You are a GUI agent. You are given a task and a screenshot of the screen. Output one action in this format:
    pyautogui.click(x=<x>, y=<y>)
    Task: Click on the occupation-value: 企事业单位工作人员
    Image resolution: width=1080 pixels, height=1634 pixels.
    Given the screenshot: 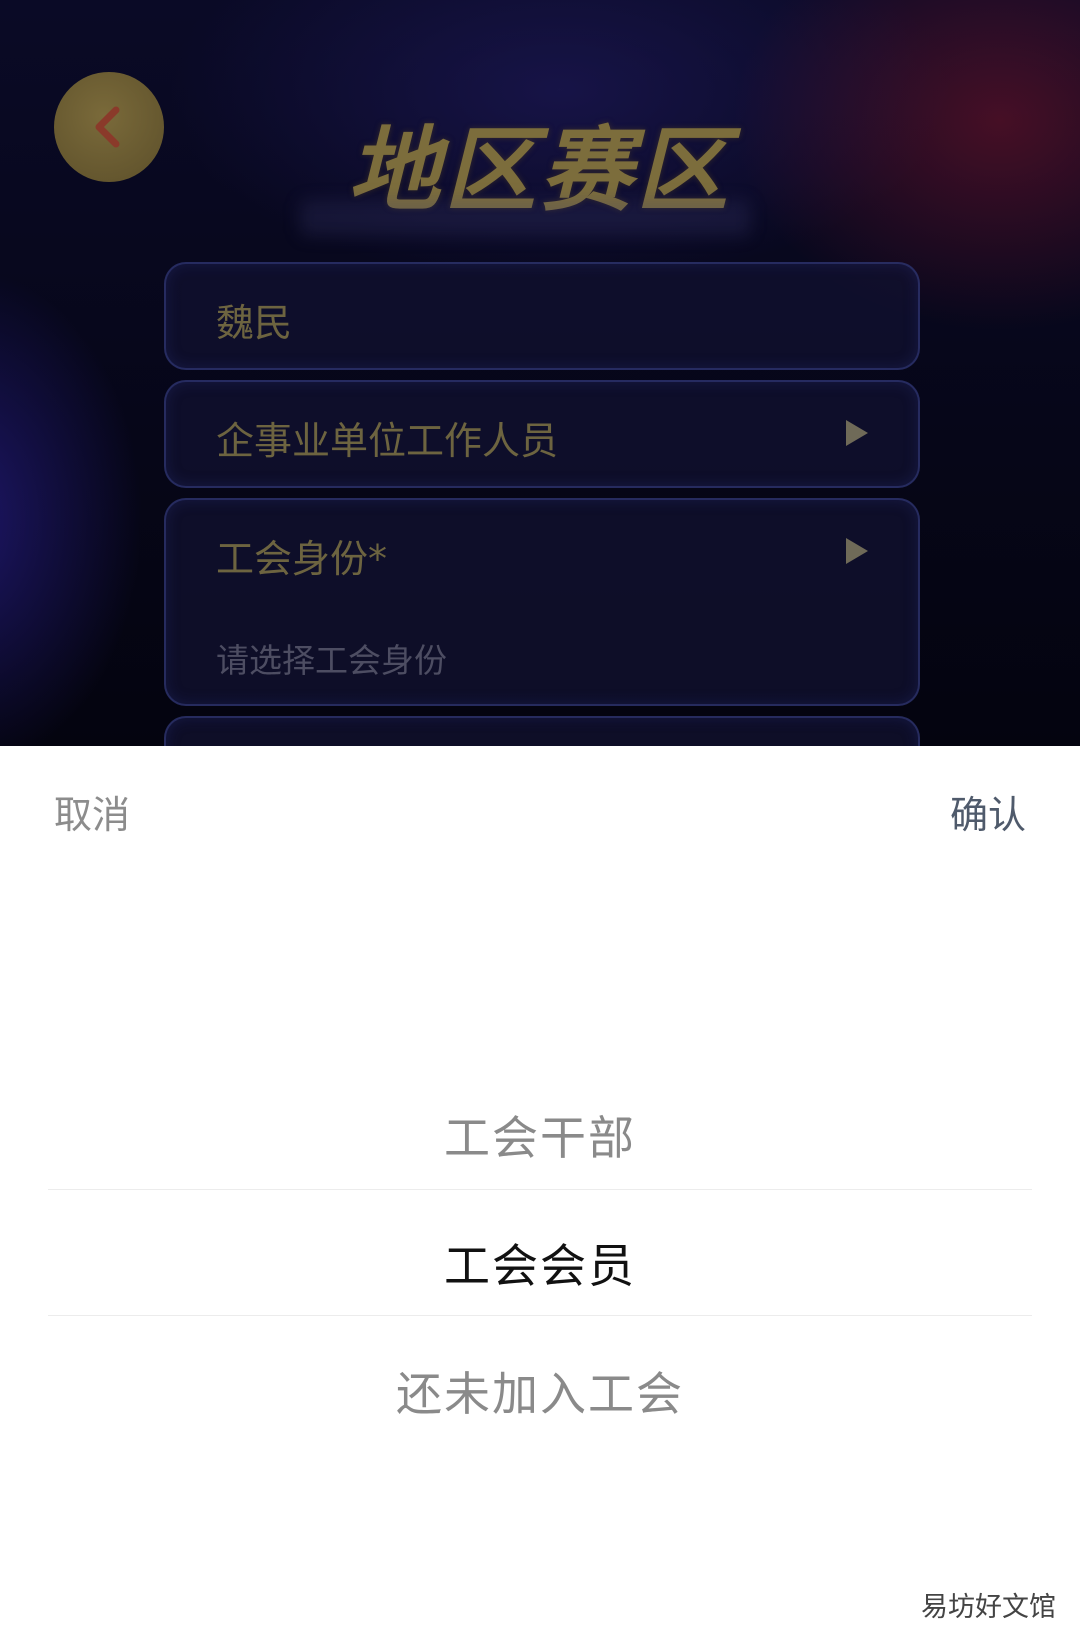 What is the action you would take?
    pyautogui.click(x=387, y=441)
    